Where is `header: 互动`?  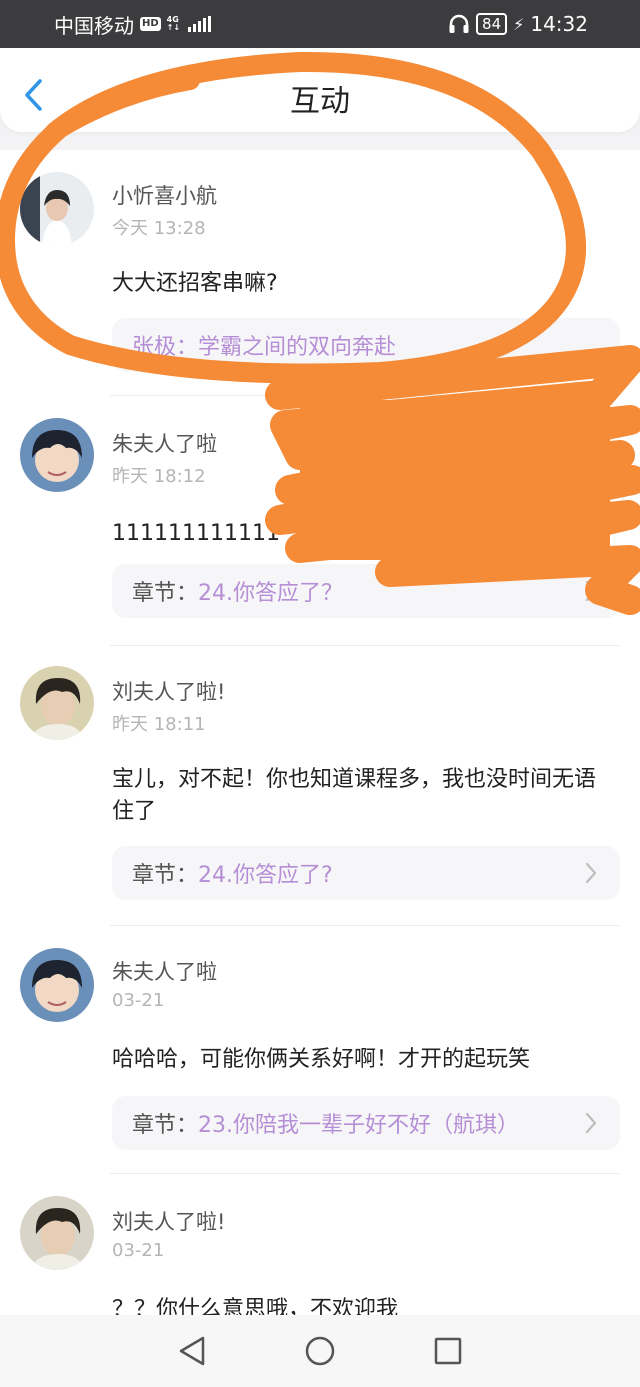 header: 互动 is located at coordinates (320, 90).